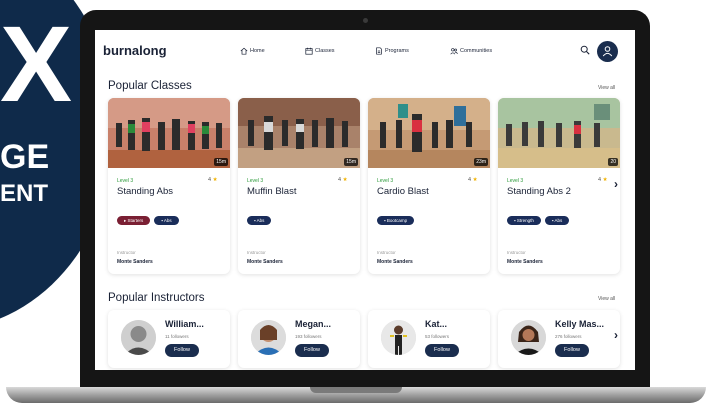 This screenshot has width=712, height=416. Describe the element at coordinates (559, 133) in the screenshot. I see `class-thumbnail: 20` at that location.